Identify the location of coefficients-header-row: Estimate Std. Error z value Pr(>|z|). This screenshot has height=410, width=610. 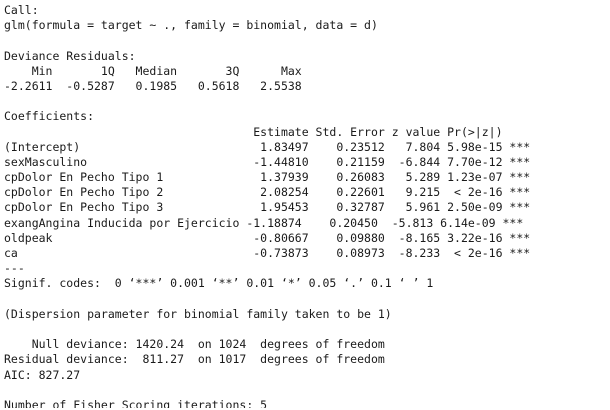
(253, 131).